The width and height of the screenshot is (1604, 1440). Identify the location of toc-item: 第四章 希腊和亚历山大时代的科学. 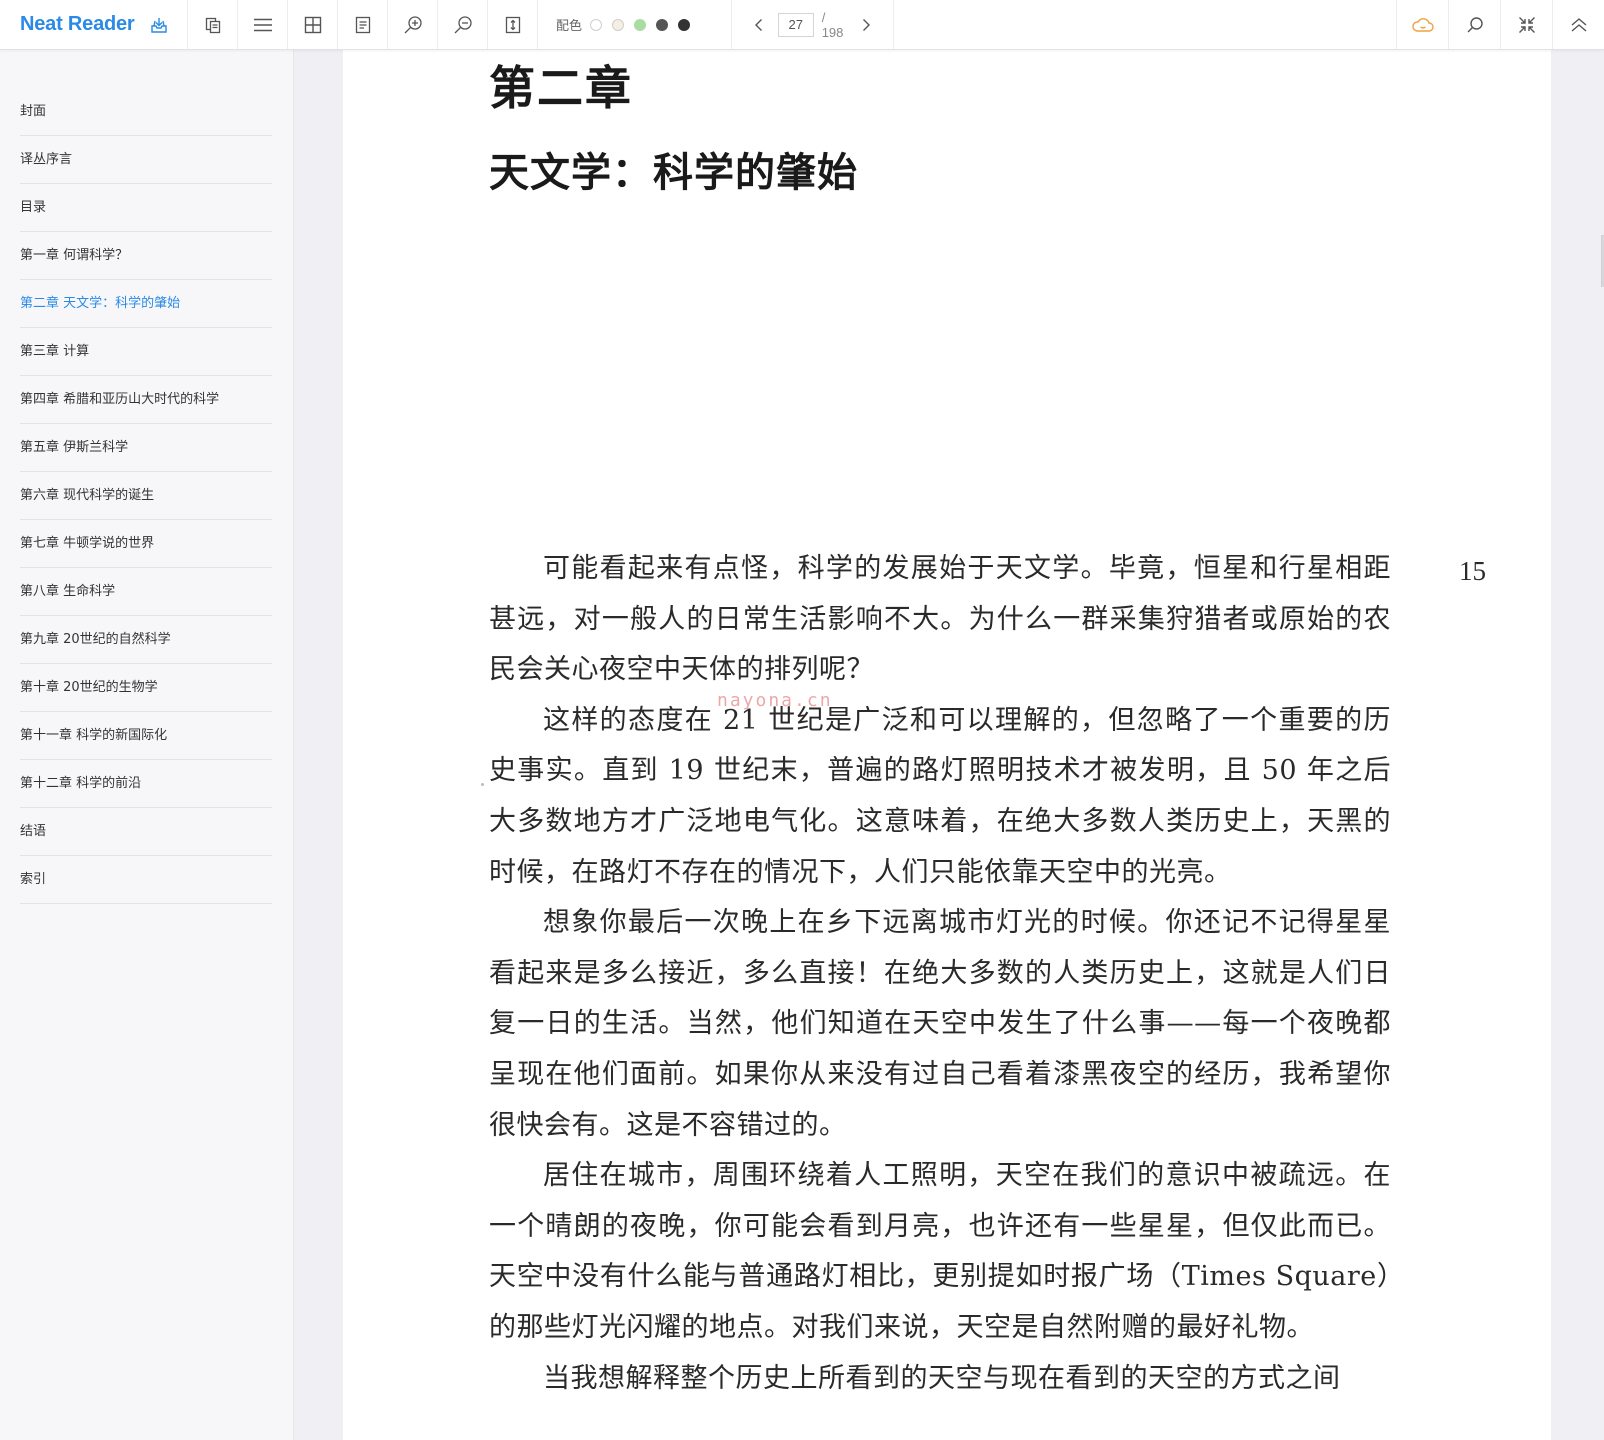
(146, 400).